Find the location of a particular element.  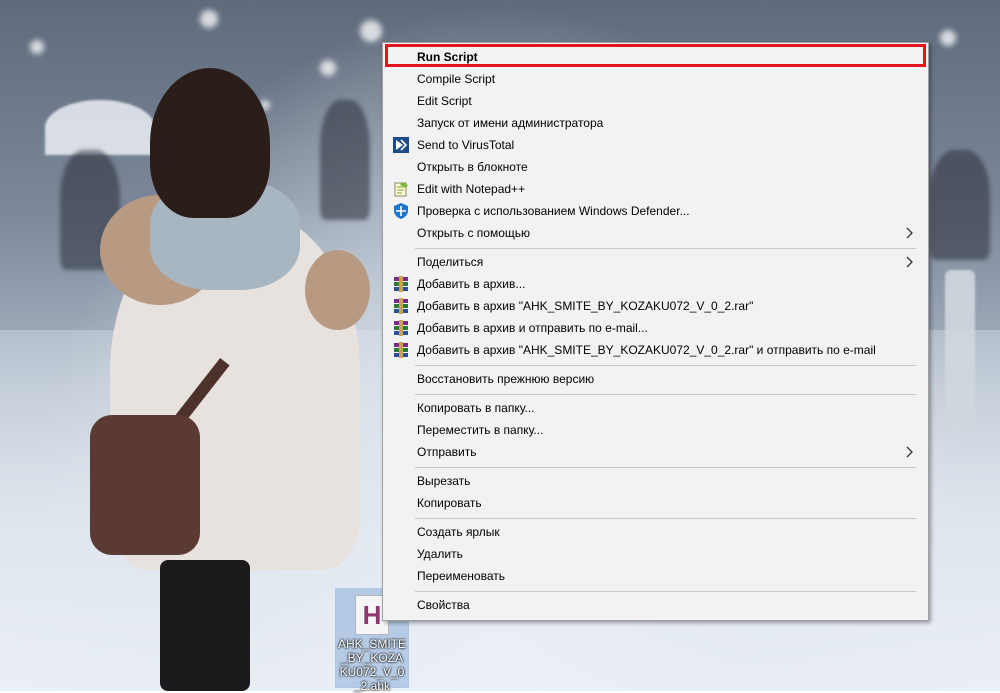

menu-item-label: Открыть с помощью is located at coordinates (474, 233).